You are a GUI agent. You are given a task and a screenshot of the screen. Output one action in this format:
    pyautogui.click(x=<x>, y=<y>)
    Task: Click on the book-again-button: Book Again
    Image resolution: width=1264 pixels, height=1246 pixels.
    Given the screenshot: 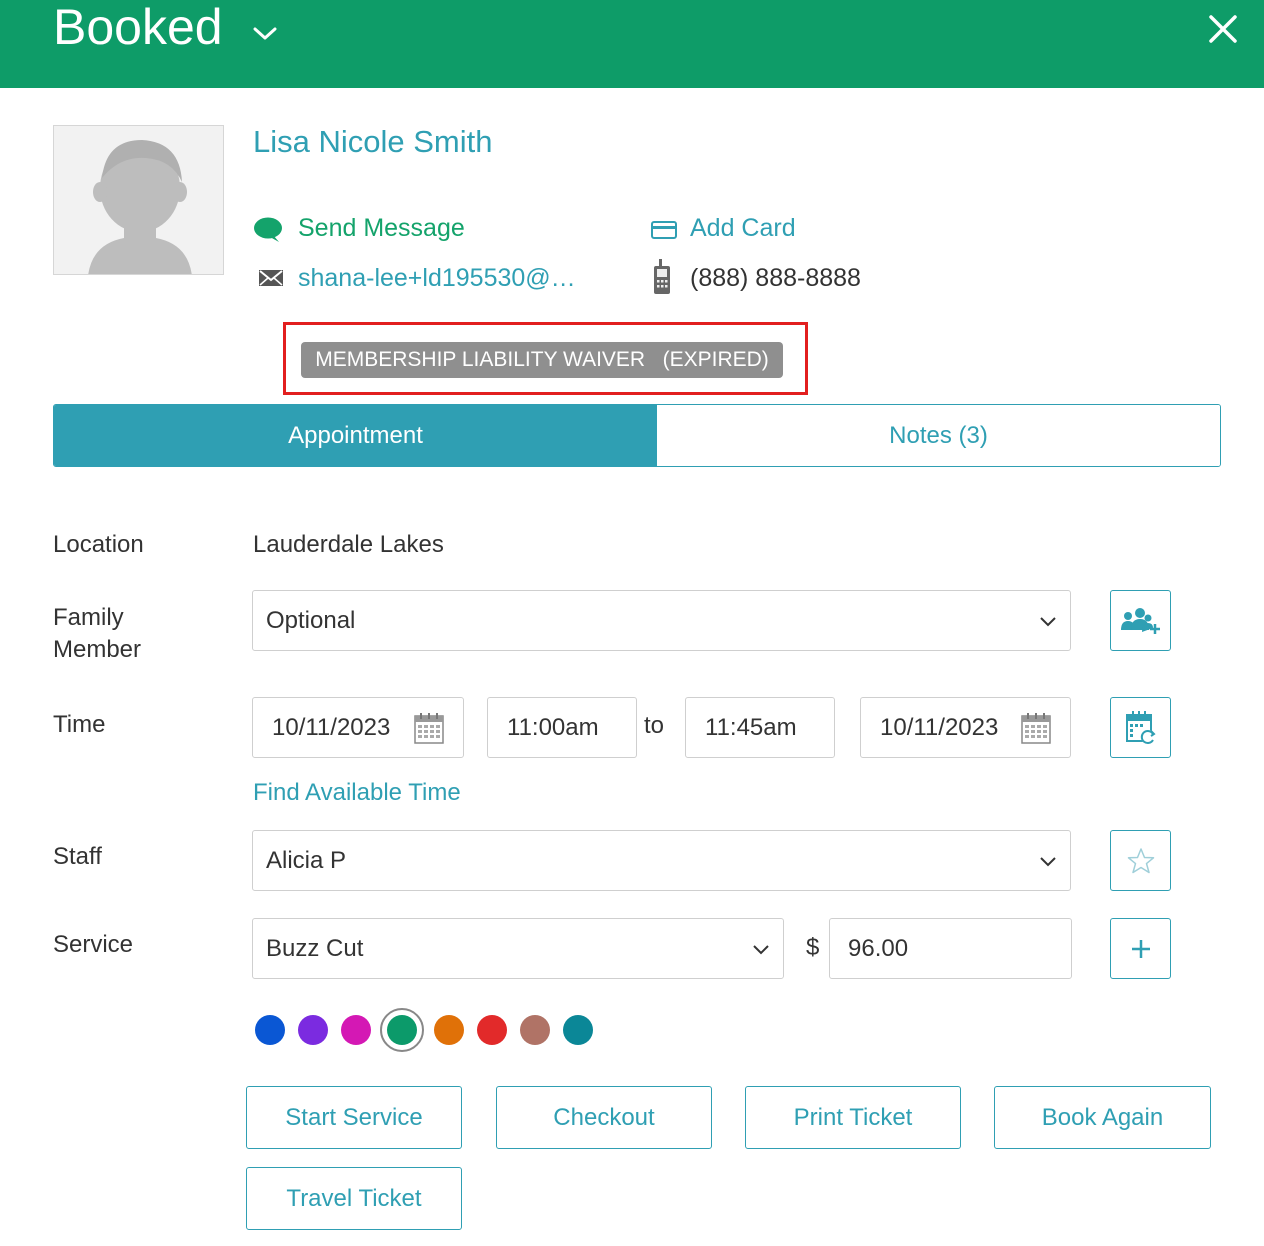 What is the action you would take?
    pyautogui.click(x=1102, y=1117)
    